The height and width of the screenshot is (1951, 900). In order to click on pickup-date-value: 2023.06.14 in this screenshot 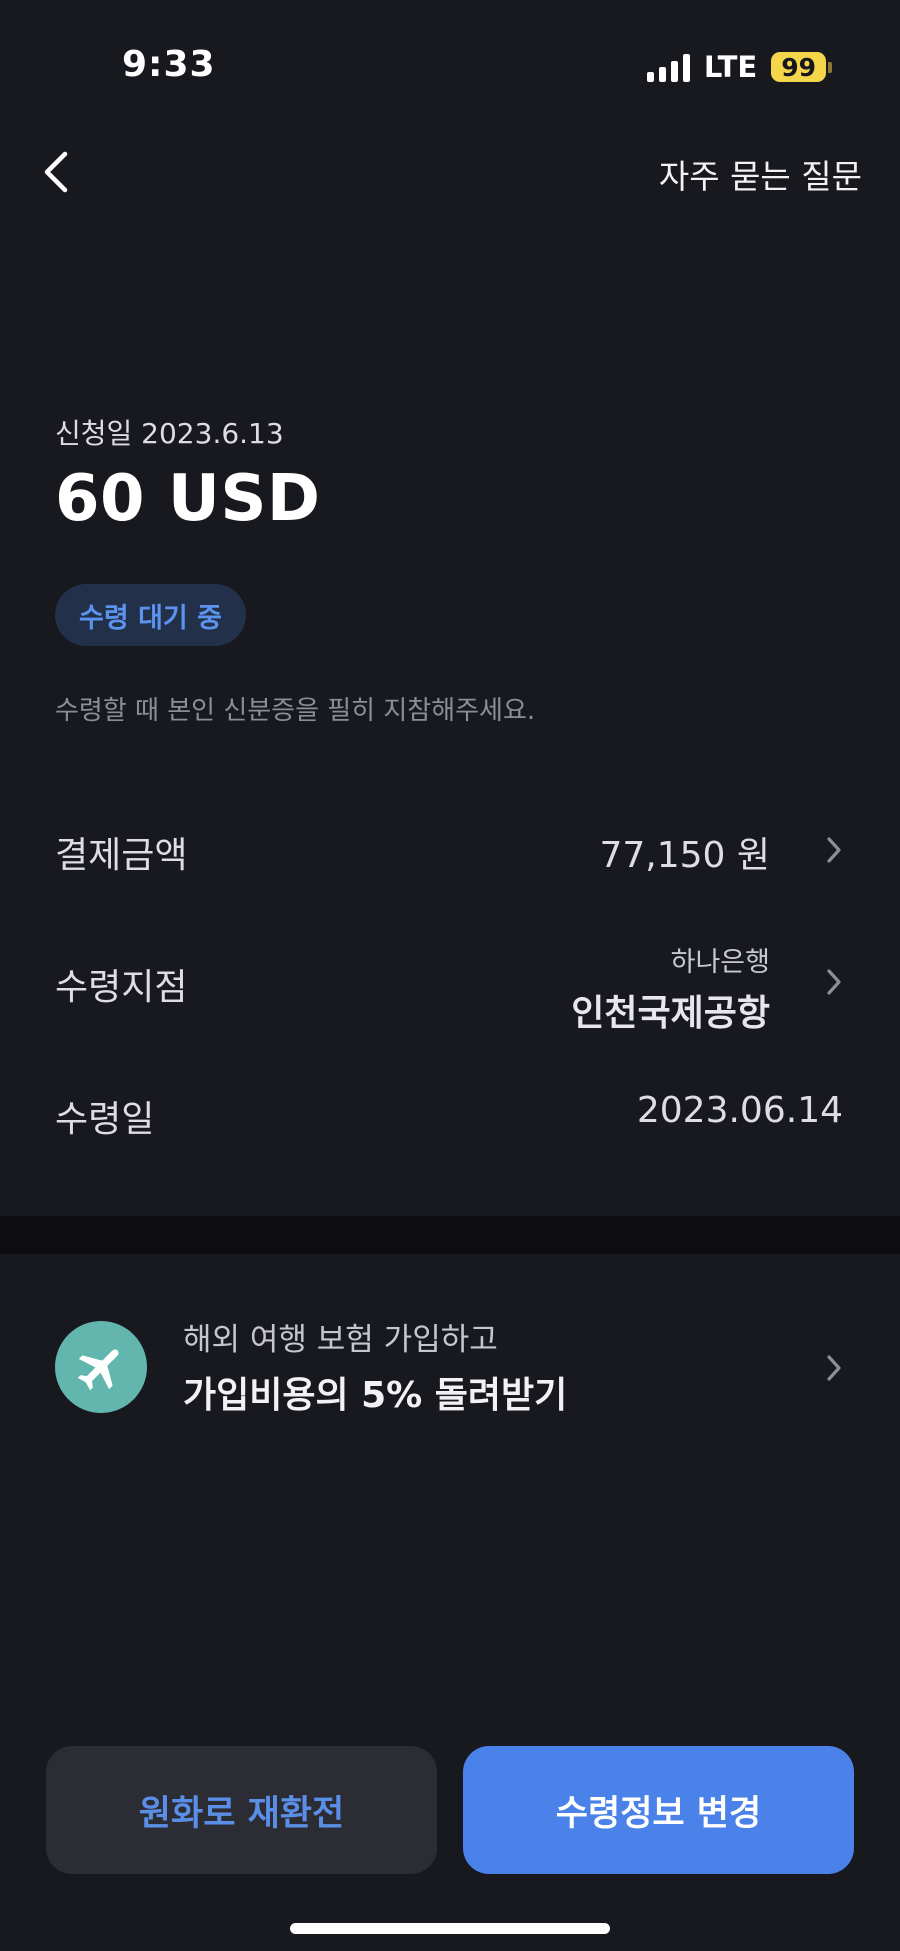, I will do `click(739, 1110)`.